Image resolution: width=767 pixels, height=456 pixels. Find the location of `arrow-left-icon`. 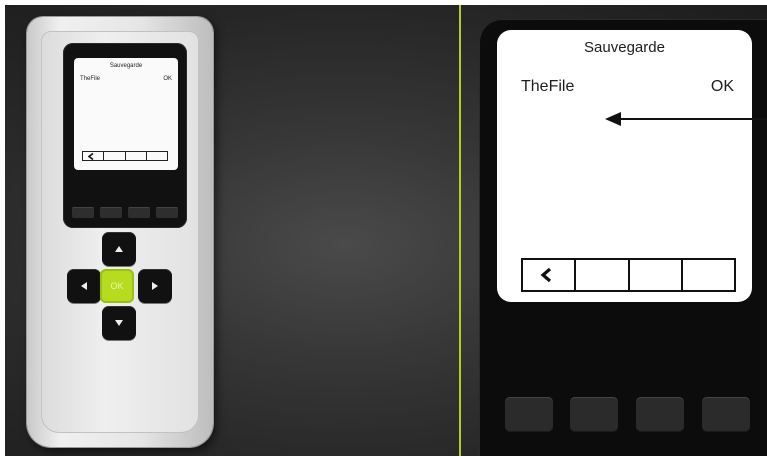

arrow-left-icon is located at coordinates (84, 286).